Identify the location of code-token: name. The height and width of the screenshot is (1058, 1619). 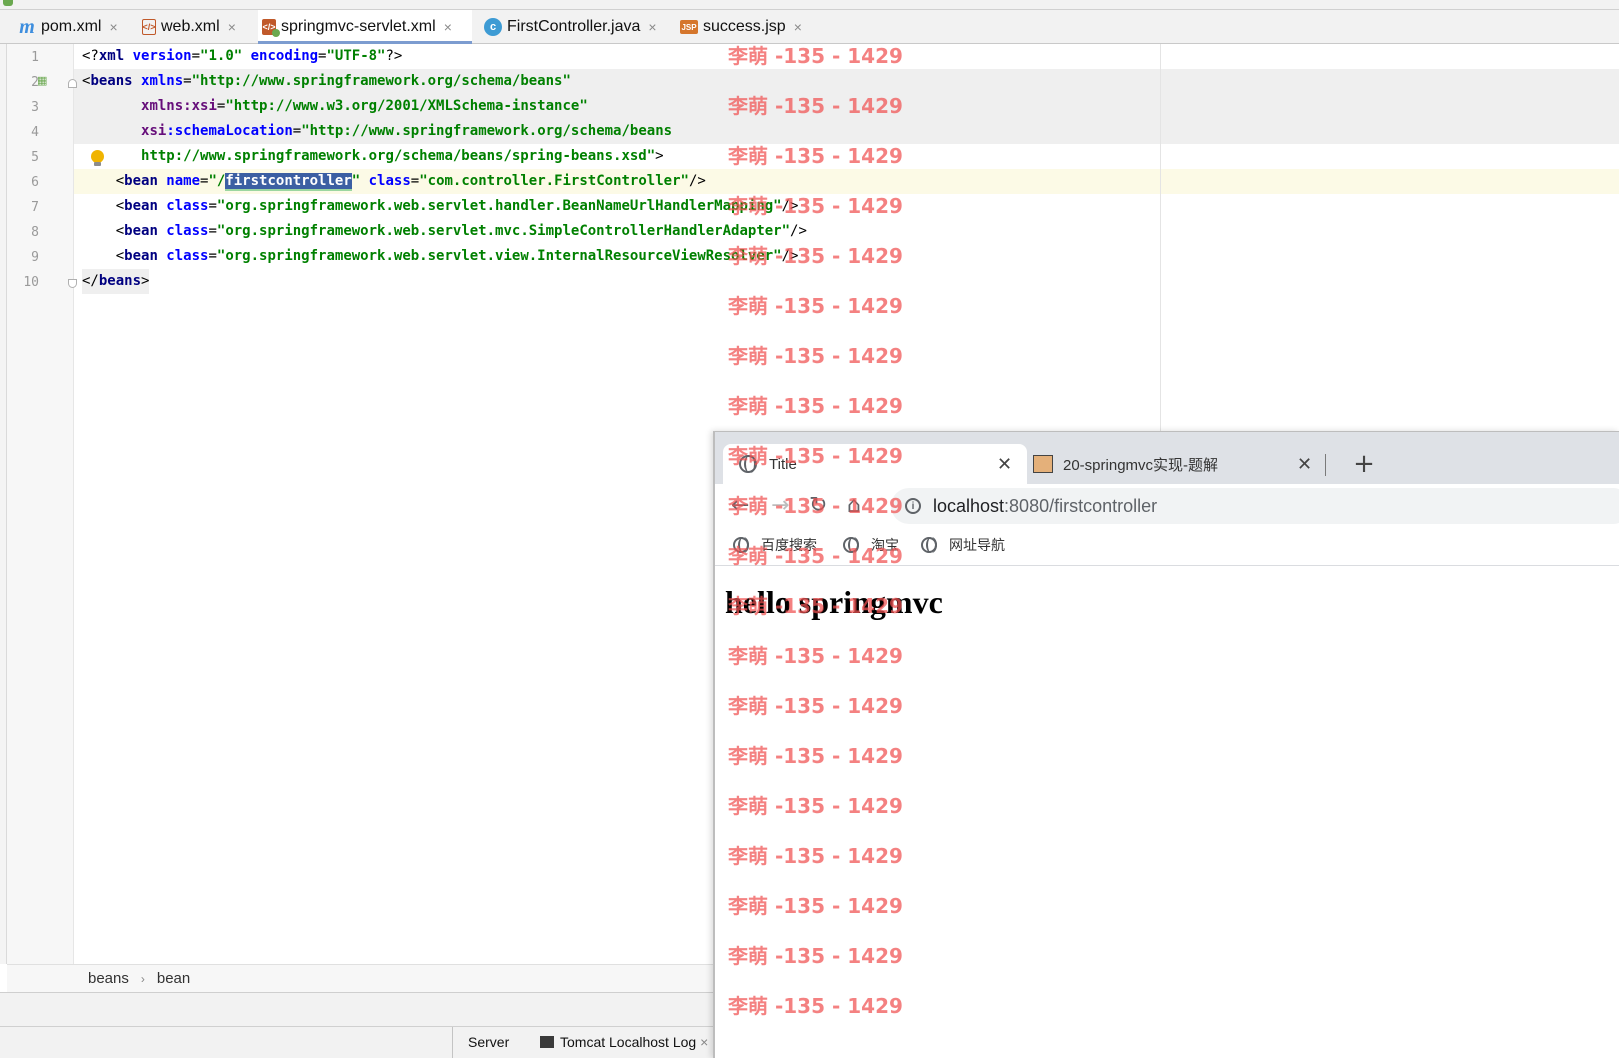
(179, 181).